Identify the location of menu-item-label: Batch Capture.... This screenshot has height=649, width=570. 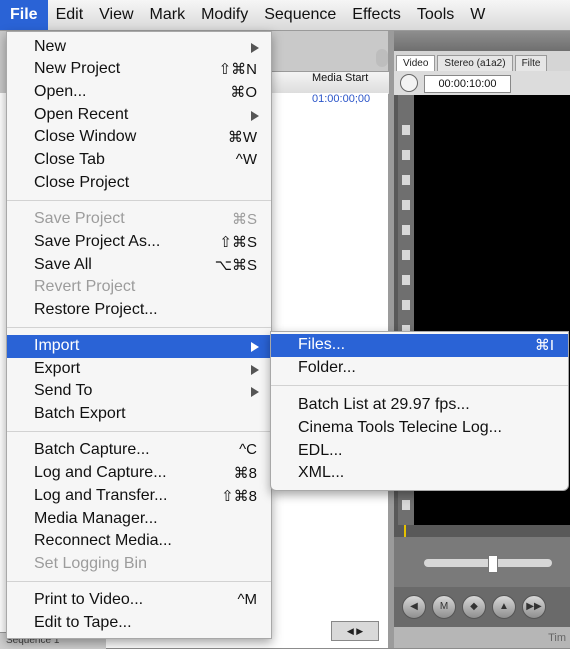
(92, 449).